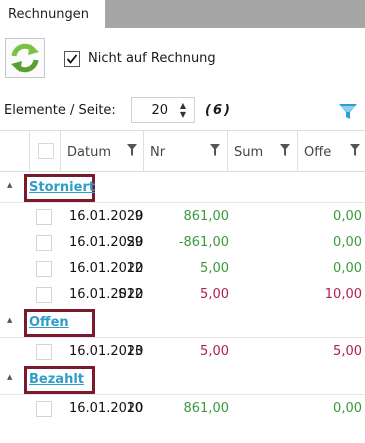  Describe the element at coordinates (49, 14) in the screenshot. I see `tab-label: Rechnungen` at that location.